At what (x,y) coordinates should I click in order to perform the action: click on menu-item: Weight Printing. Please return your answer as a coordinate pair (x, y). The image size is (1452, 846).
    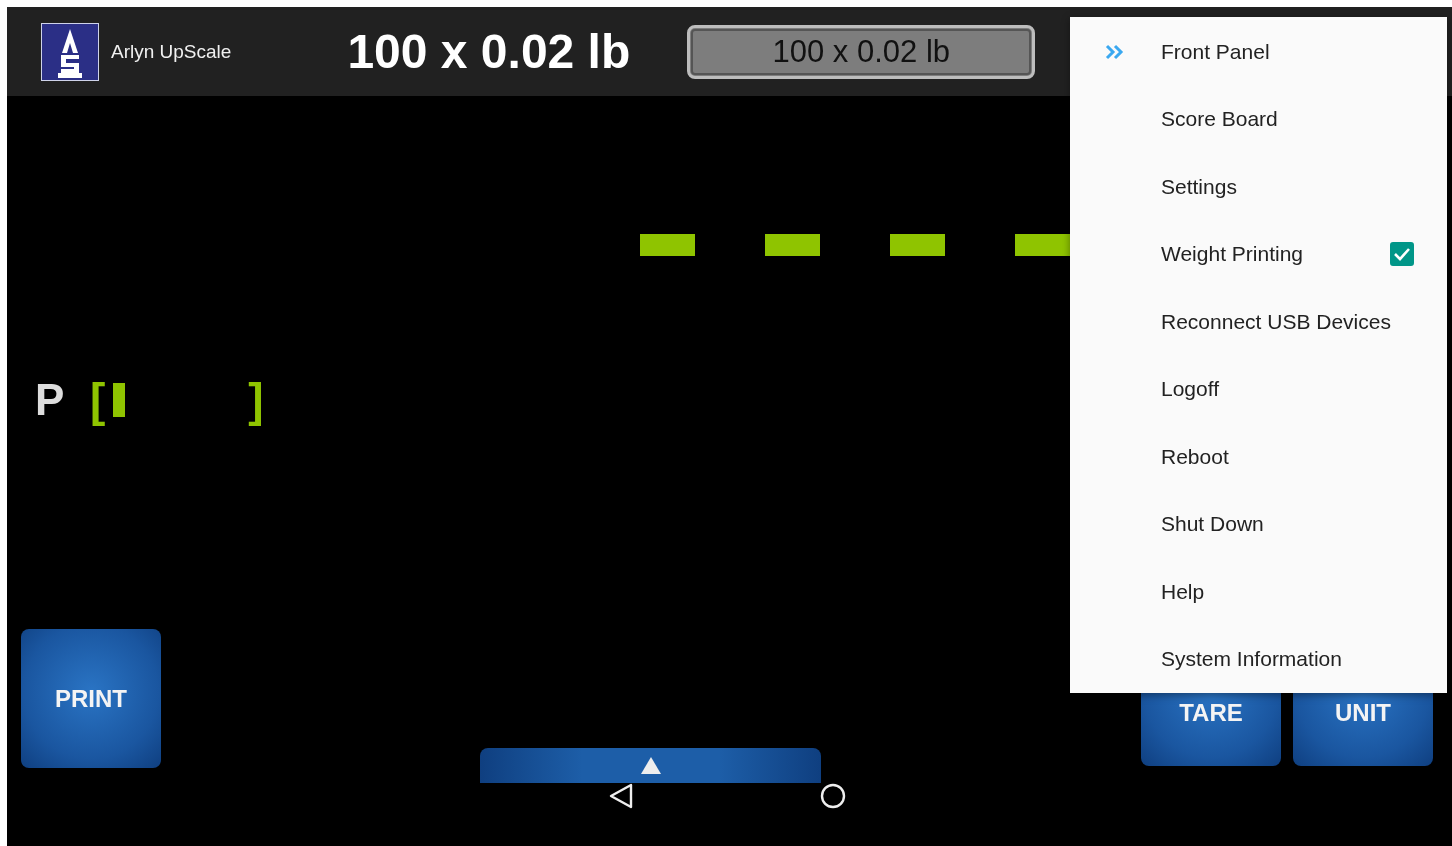
    Looking at the image, I should click on (1258, 254).